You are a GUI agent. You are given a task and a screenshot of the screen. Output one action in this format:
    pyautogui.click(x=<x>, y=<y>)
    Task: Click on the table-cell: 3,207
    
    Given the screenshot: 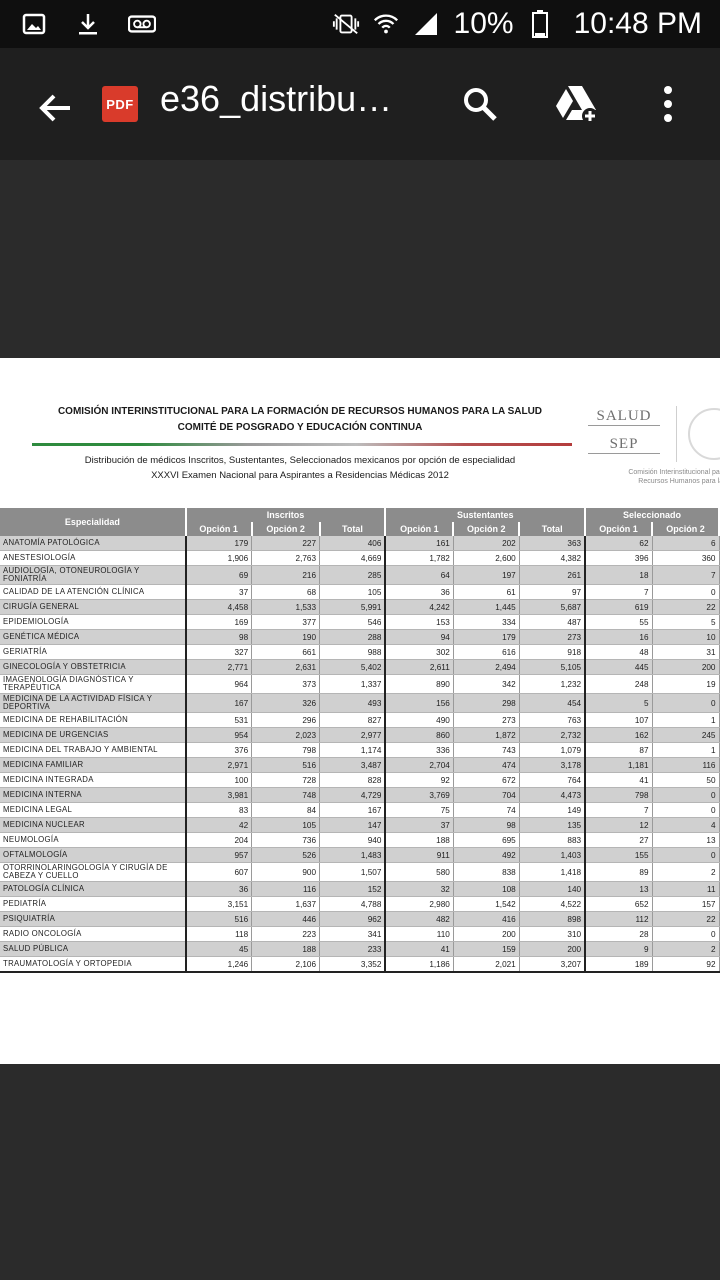 What is the action you would take?
    pyautogui.click(x=553, y=964)
    